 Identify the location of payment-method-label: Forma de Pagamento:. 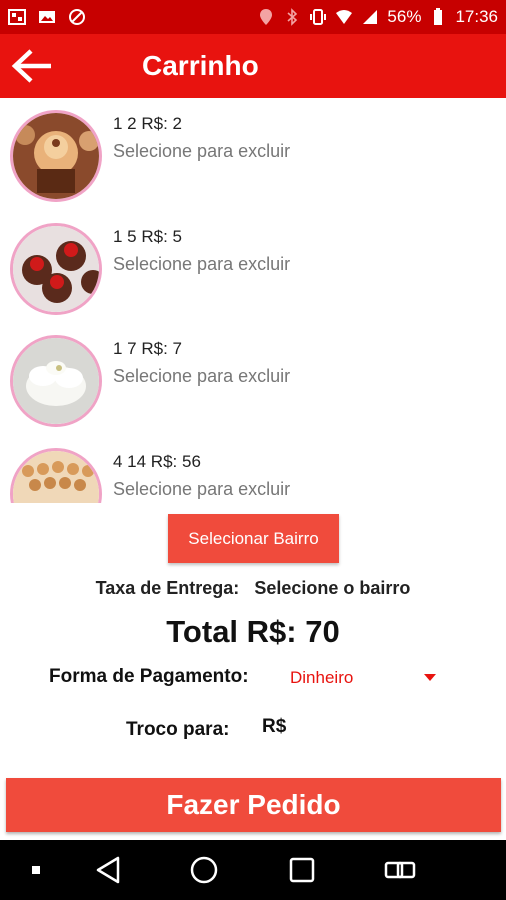
(149, 676).